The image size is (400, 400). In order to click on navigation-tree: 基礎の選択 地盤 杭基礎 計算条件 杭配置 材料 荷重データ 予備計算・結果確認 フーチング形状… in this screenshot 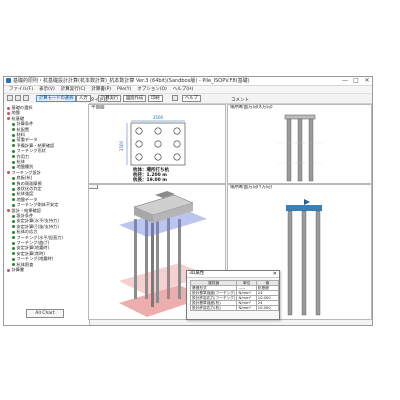, I will do `click(47, 214)`.